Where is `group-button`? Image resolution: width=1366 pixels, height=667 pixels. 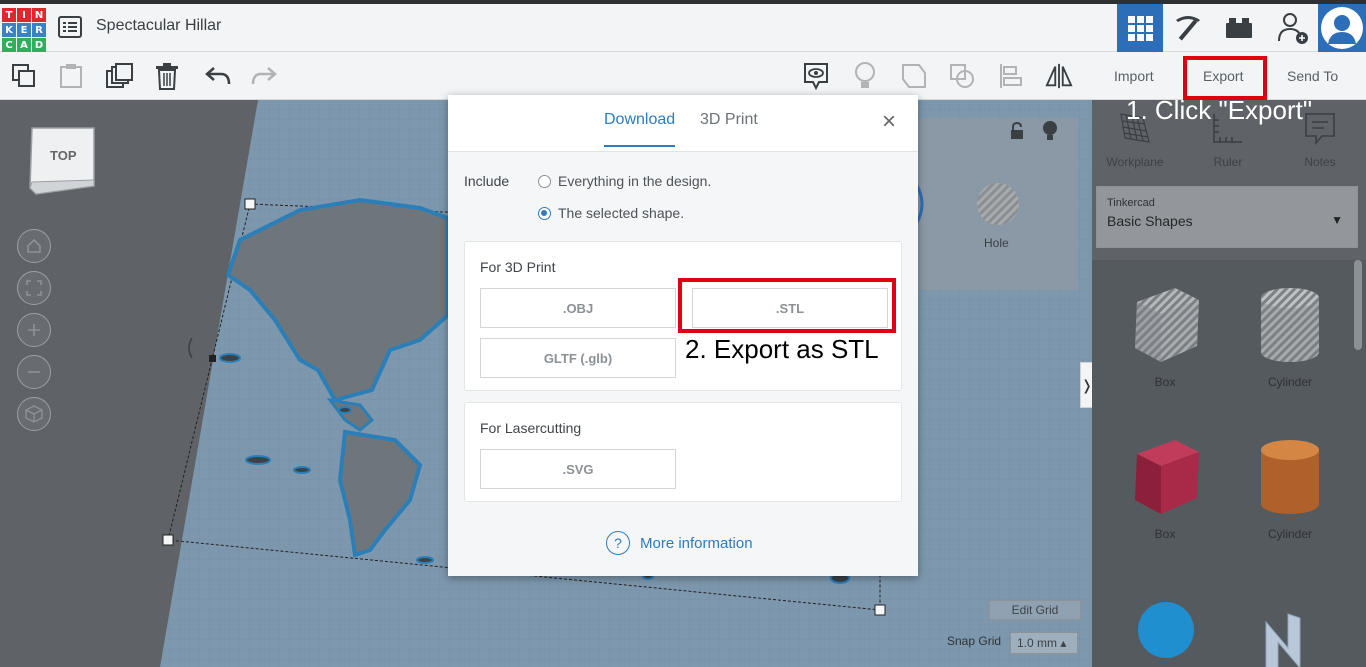
group-button is located at coordinates (914, 76).